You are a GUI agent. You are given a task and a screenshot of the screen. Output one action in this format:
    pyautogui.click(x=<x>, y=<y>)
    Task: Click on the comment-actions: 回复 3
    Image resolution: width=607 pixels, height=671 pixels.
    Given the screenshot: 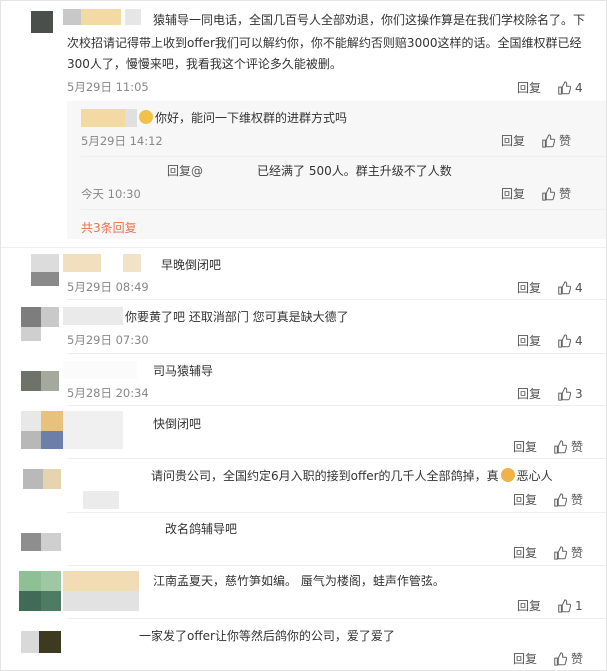 What is the action you would take?
    pyautogui.click(x=550, y=393)
    